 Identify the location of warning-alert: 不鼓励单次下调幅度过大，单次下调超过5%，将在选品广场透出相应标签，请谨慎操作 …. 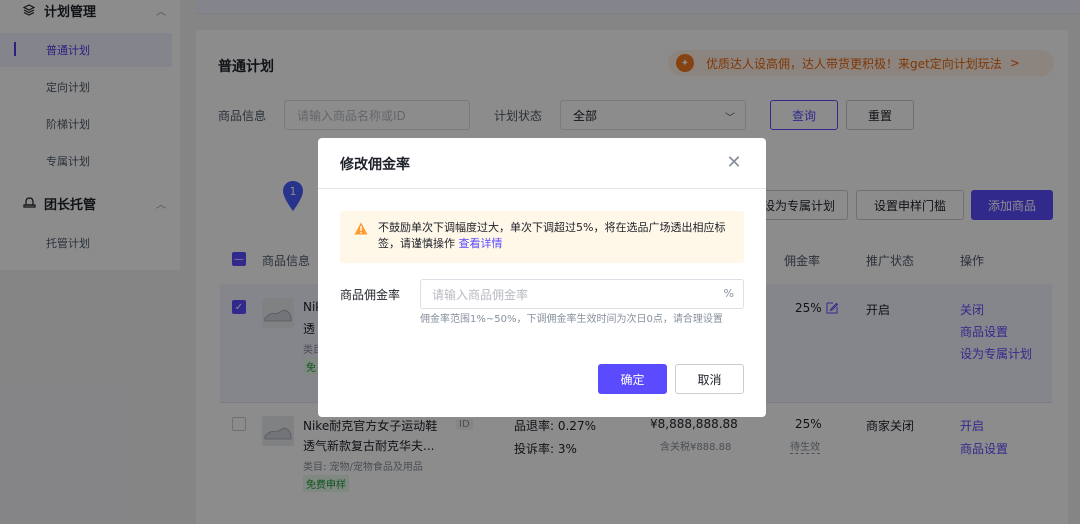
(542, 237).